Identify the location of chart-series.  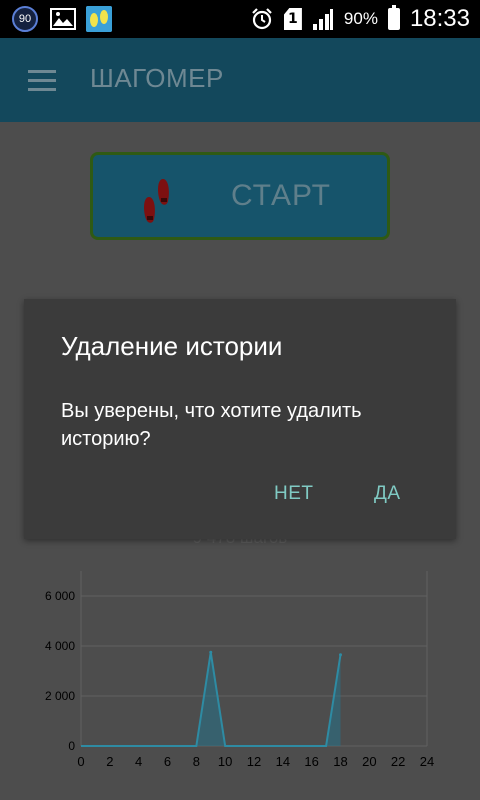
(211, 698).